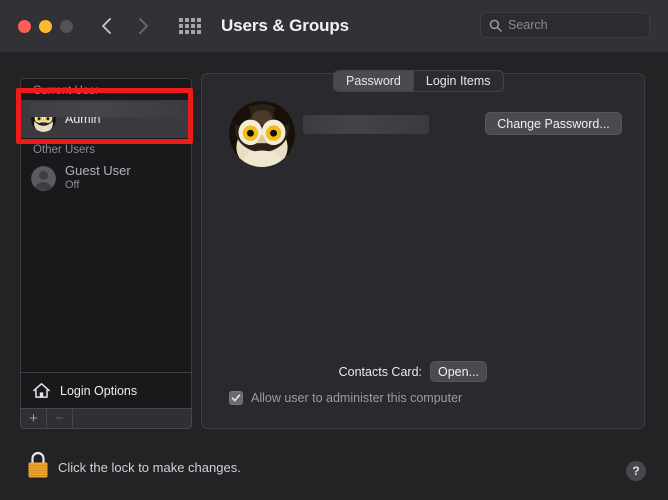 Image resolution: width=668 pixels, height=500 pixels. Describe the element at coordinates (132, 418) in the screenshot. I see `toolbar-filler` at that location.